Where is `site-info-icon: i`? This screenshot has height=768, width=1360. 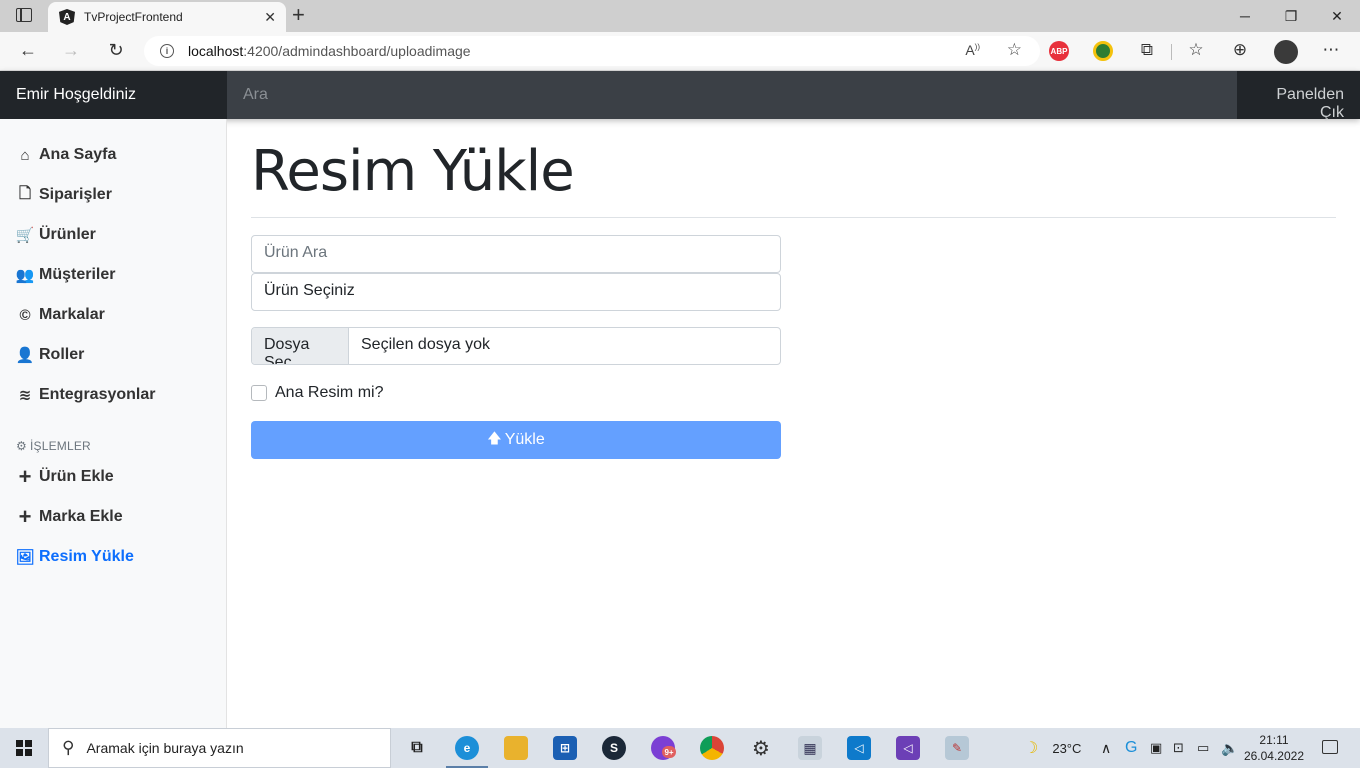
site-info-icon: i is located at coordinates (167, 51).